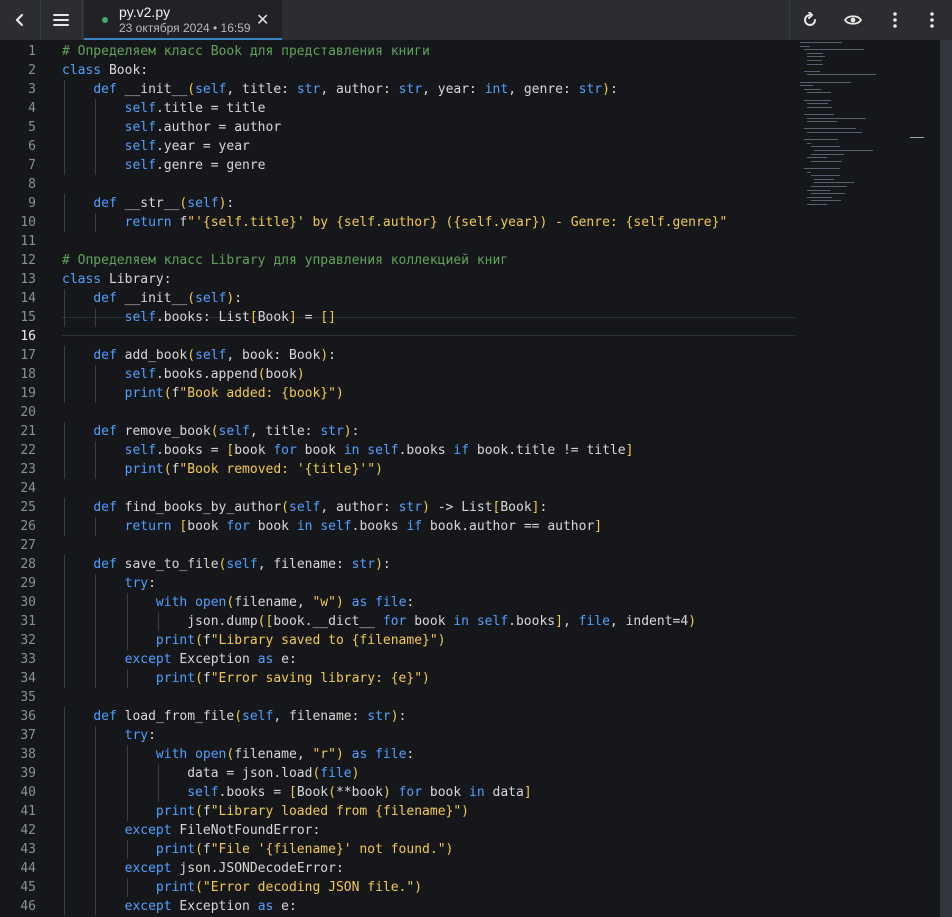  What do you see at coordinates (148, 203) in the screenshot?
I see `code-line: def __str__(self):` at bounding box center [148, 203].